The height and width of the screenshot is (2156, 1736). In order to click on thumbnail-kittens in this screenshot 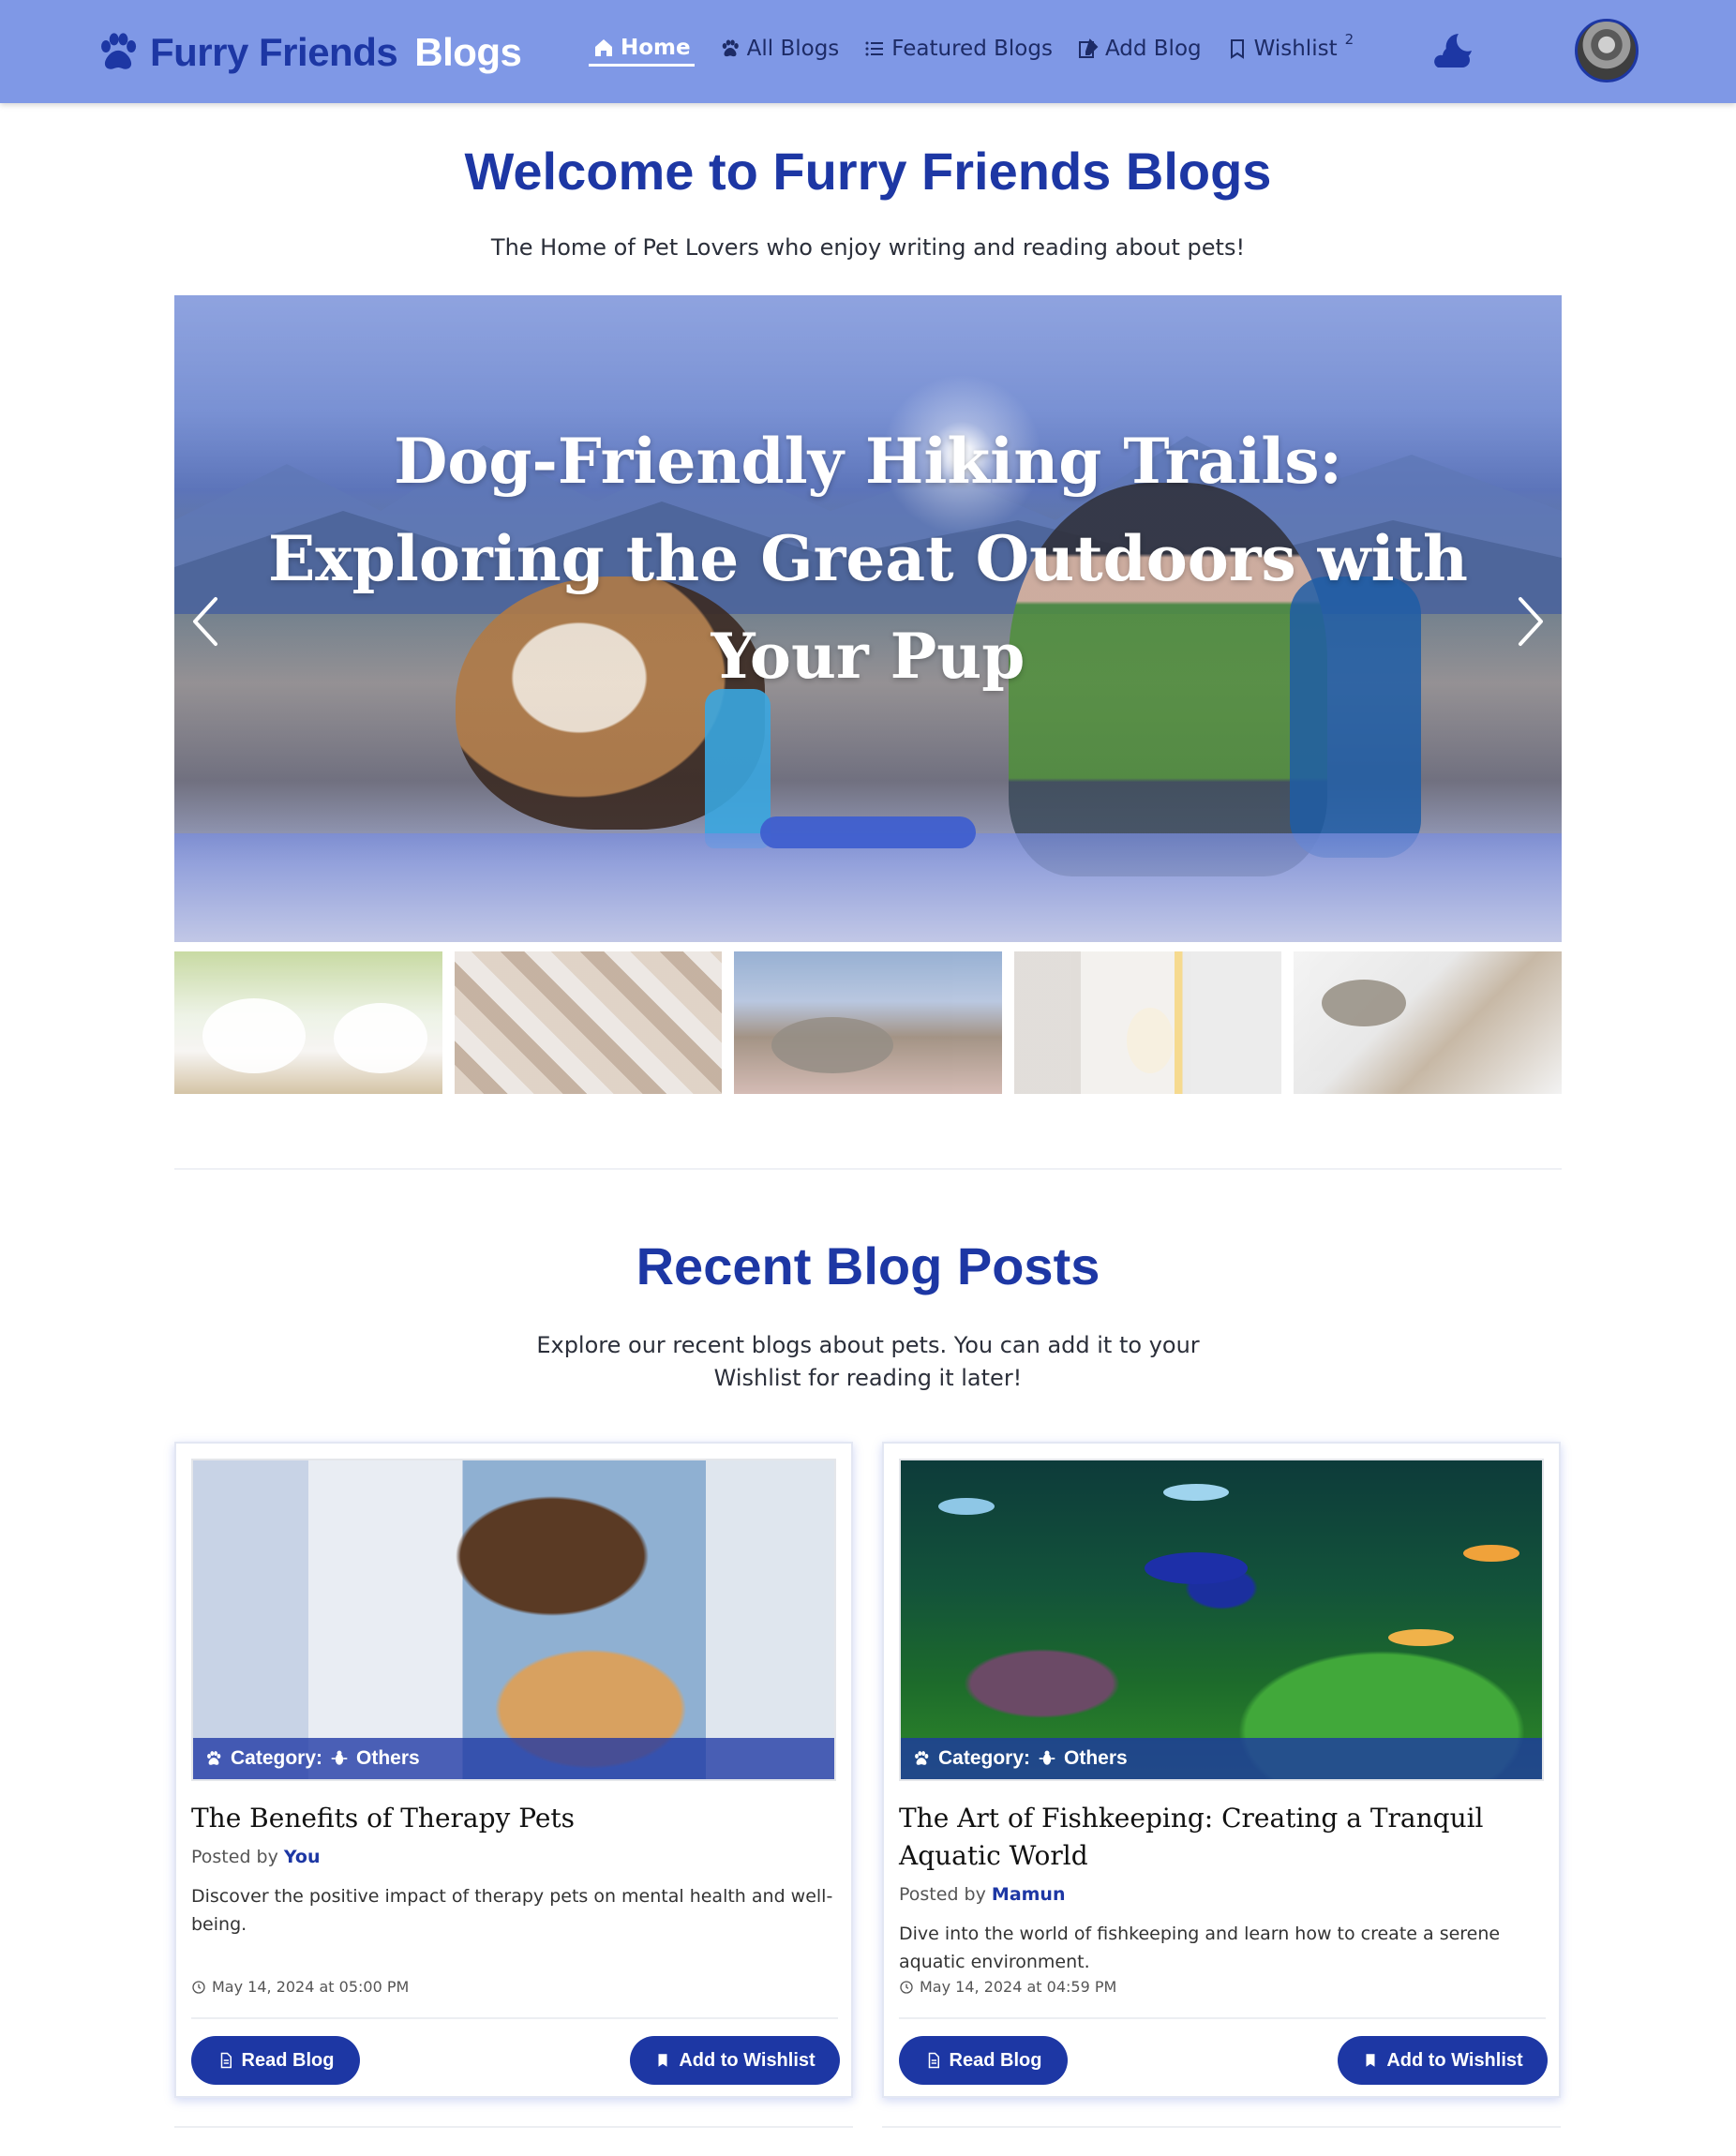, I will do `click(589, 1022)`.